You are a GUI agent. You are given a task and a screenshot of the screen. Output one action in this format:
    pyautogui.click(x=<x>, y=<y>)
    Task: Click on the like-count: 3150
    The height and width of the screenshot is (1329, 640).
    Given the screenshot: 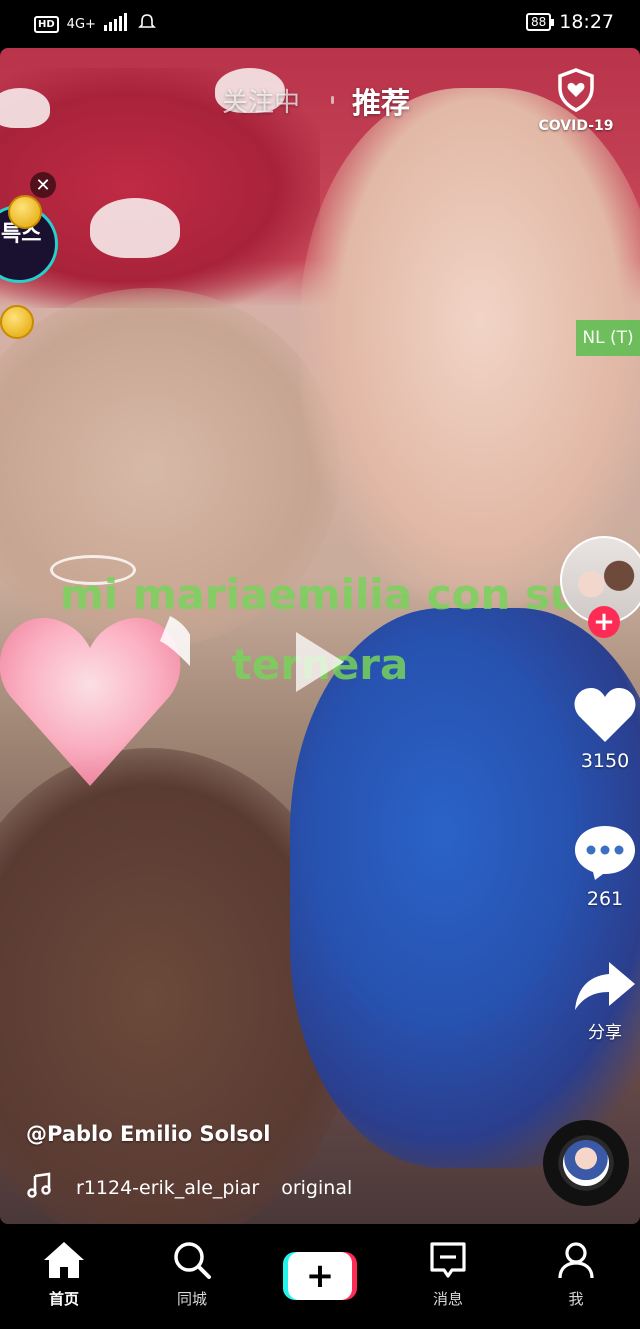 What is the action you would take?
    pyautogui.click(x=605, y=761)
    